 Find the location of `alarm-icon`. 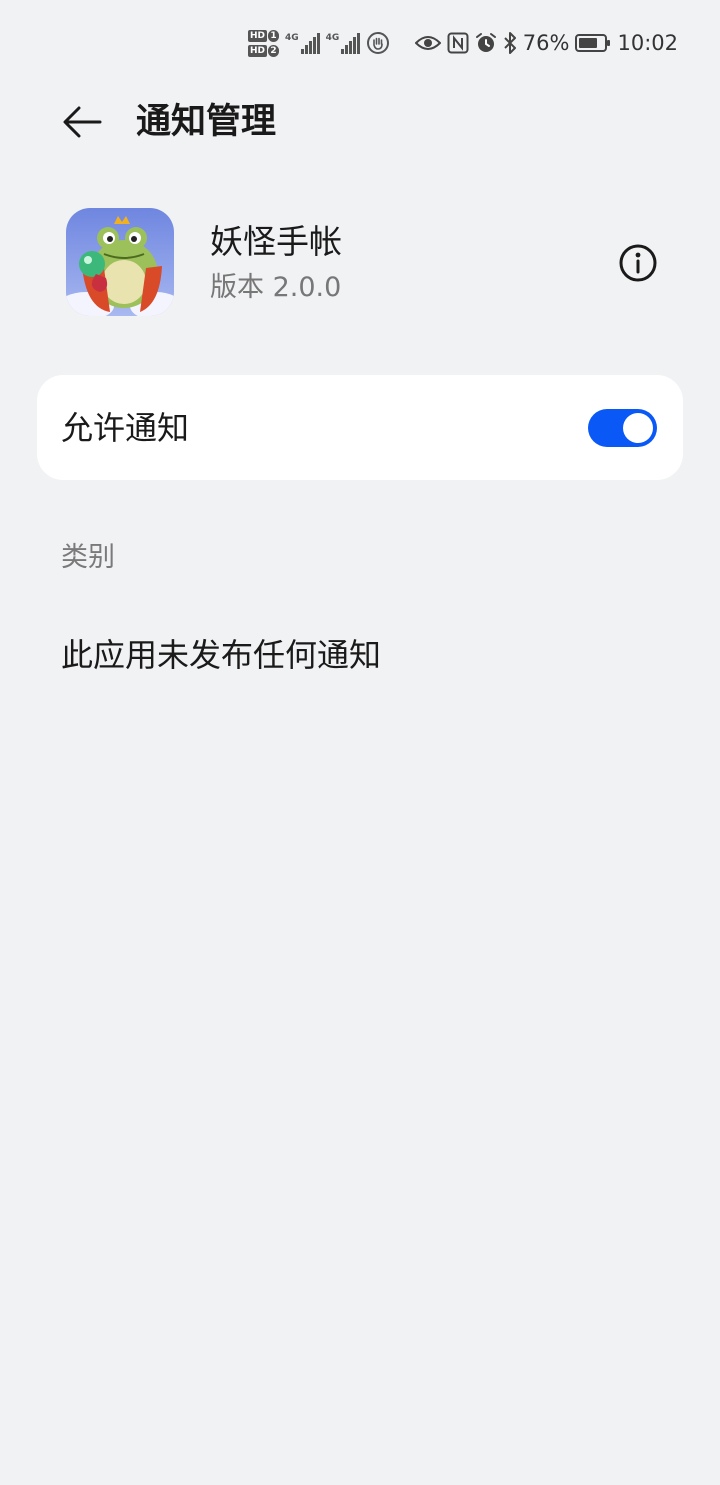

alarm-icon is located at coordinates (486, 43).